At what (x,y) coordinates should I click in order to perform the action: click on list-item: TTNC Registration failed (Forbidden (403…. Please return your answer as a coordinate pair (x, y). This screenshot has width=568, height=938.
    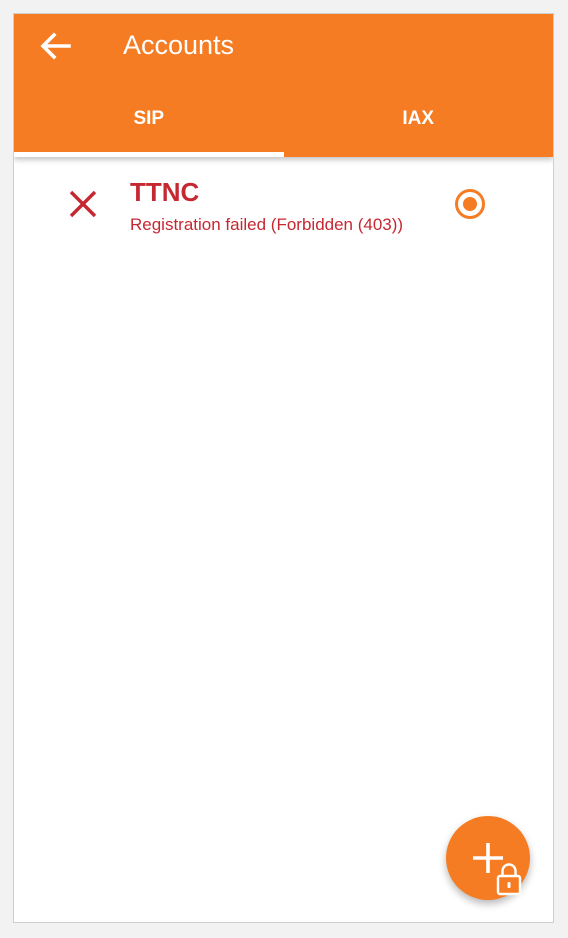
    Looking at the image, I should click on (283, 207).